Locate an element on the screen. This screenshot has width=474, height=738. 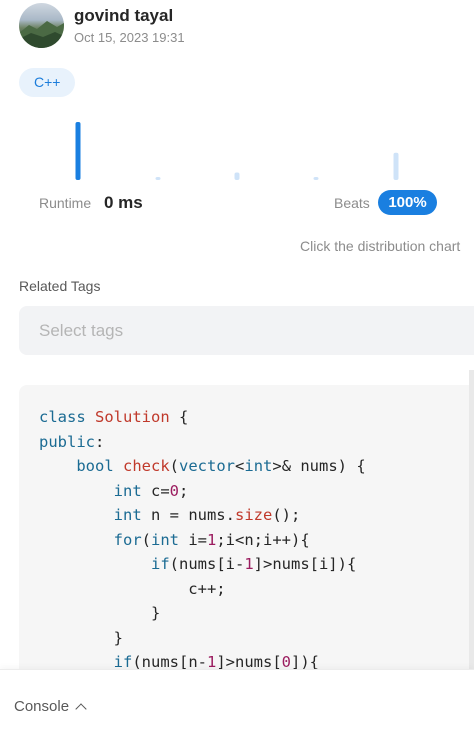
distribution-chart is located at coordinates (237, 147).